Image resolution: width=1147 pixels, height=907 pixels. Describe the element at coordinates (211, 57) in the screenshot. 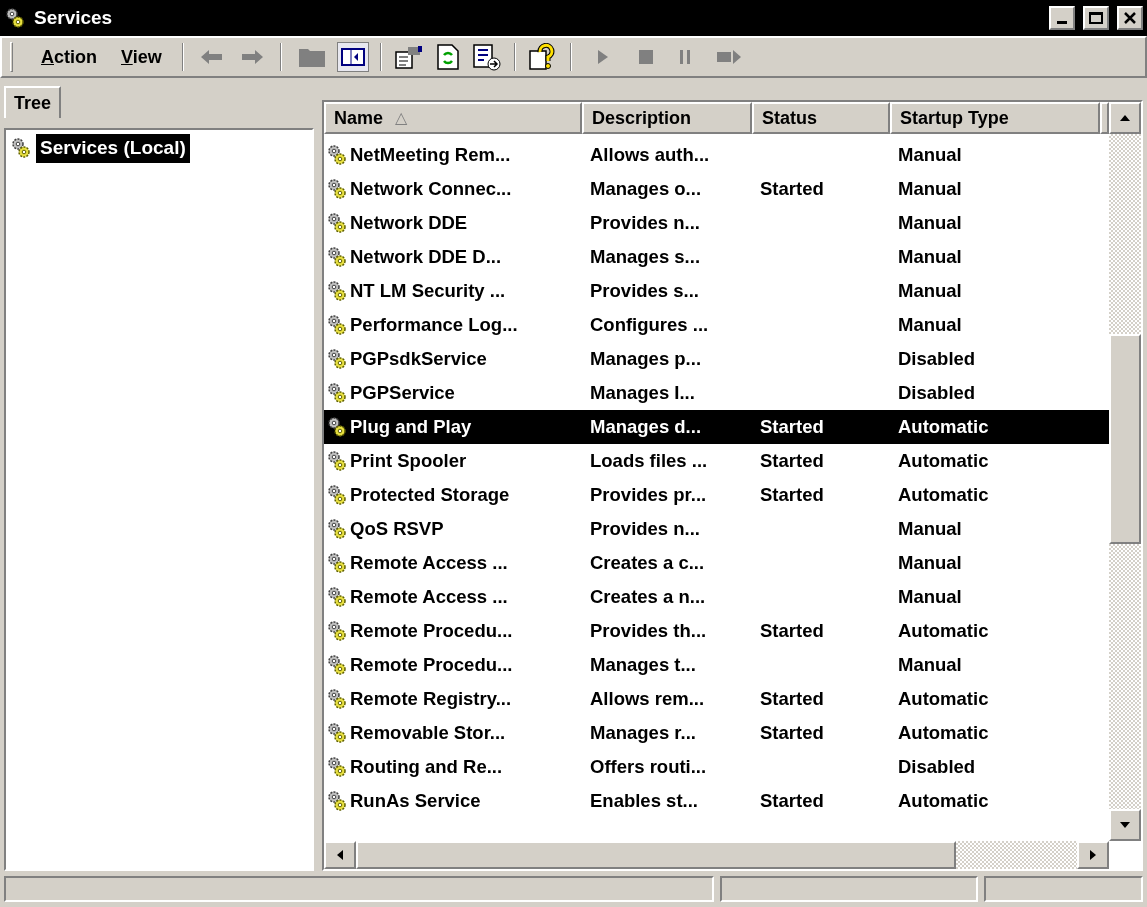

I see `back-arrow-icon` at that location.